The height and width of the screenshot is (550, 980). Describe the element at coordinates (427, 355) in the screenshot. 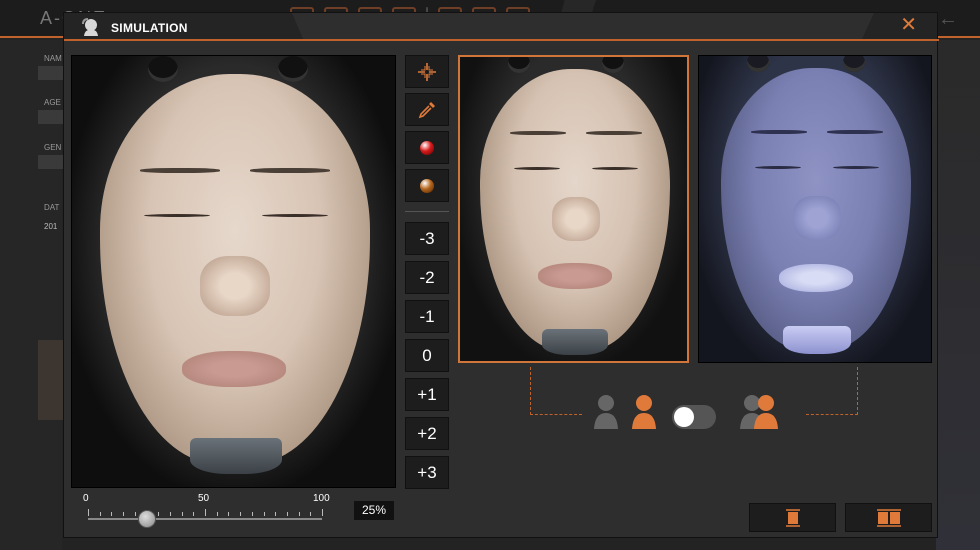

I see `level-button-zero: 0` at that location.